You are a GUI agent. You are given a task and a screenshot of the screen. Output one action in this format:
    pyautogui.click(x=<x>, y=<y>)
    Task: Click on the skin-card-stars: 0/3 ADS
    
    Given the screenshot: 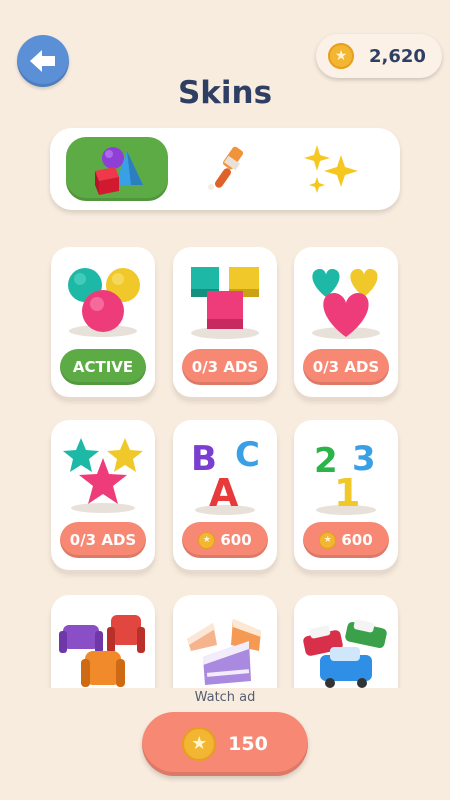 What is the action you would take?
    pyautogui.click(x=103, y=495)
    